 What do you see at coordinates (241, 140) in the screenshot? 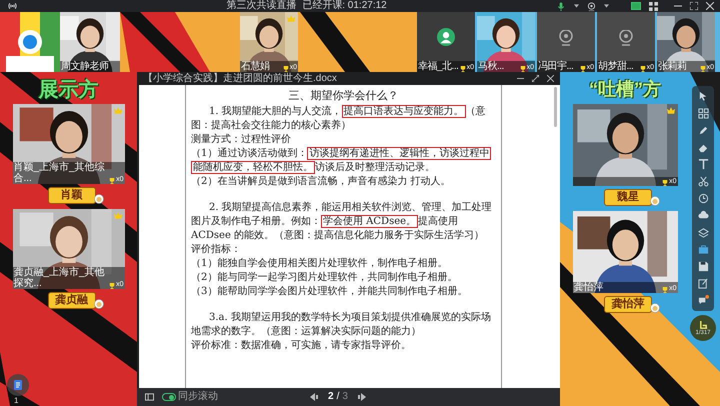
I see `paragraph: 测量方式：过程性评价` at bounding box center [241, 140].